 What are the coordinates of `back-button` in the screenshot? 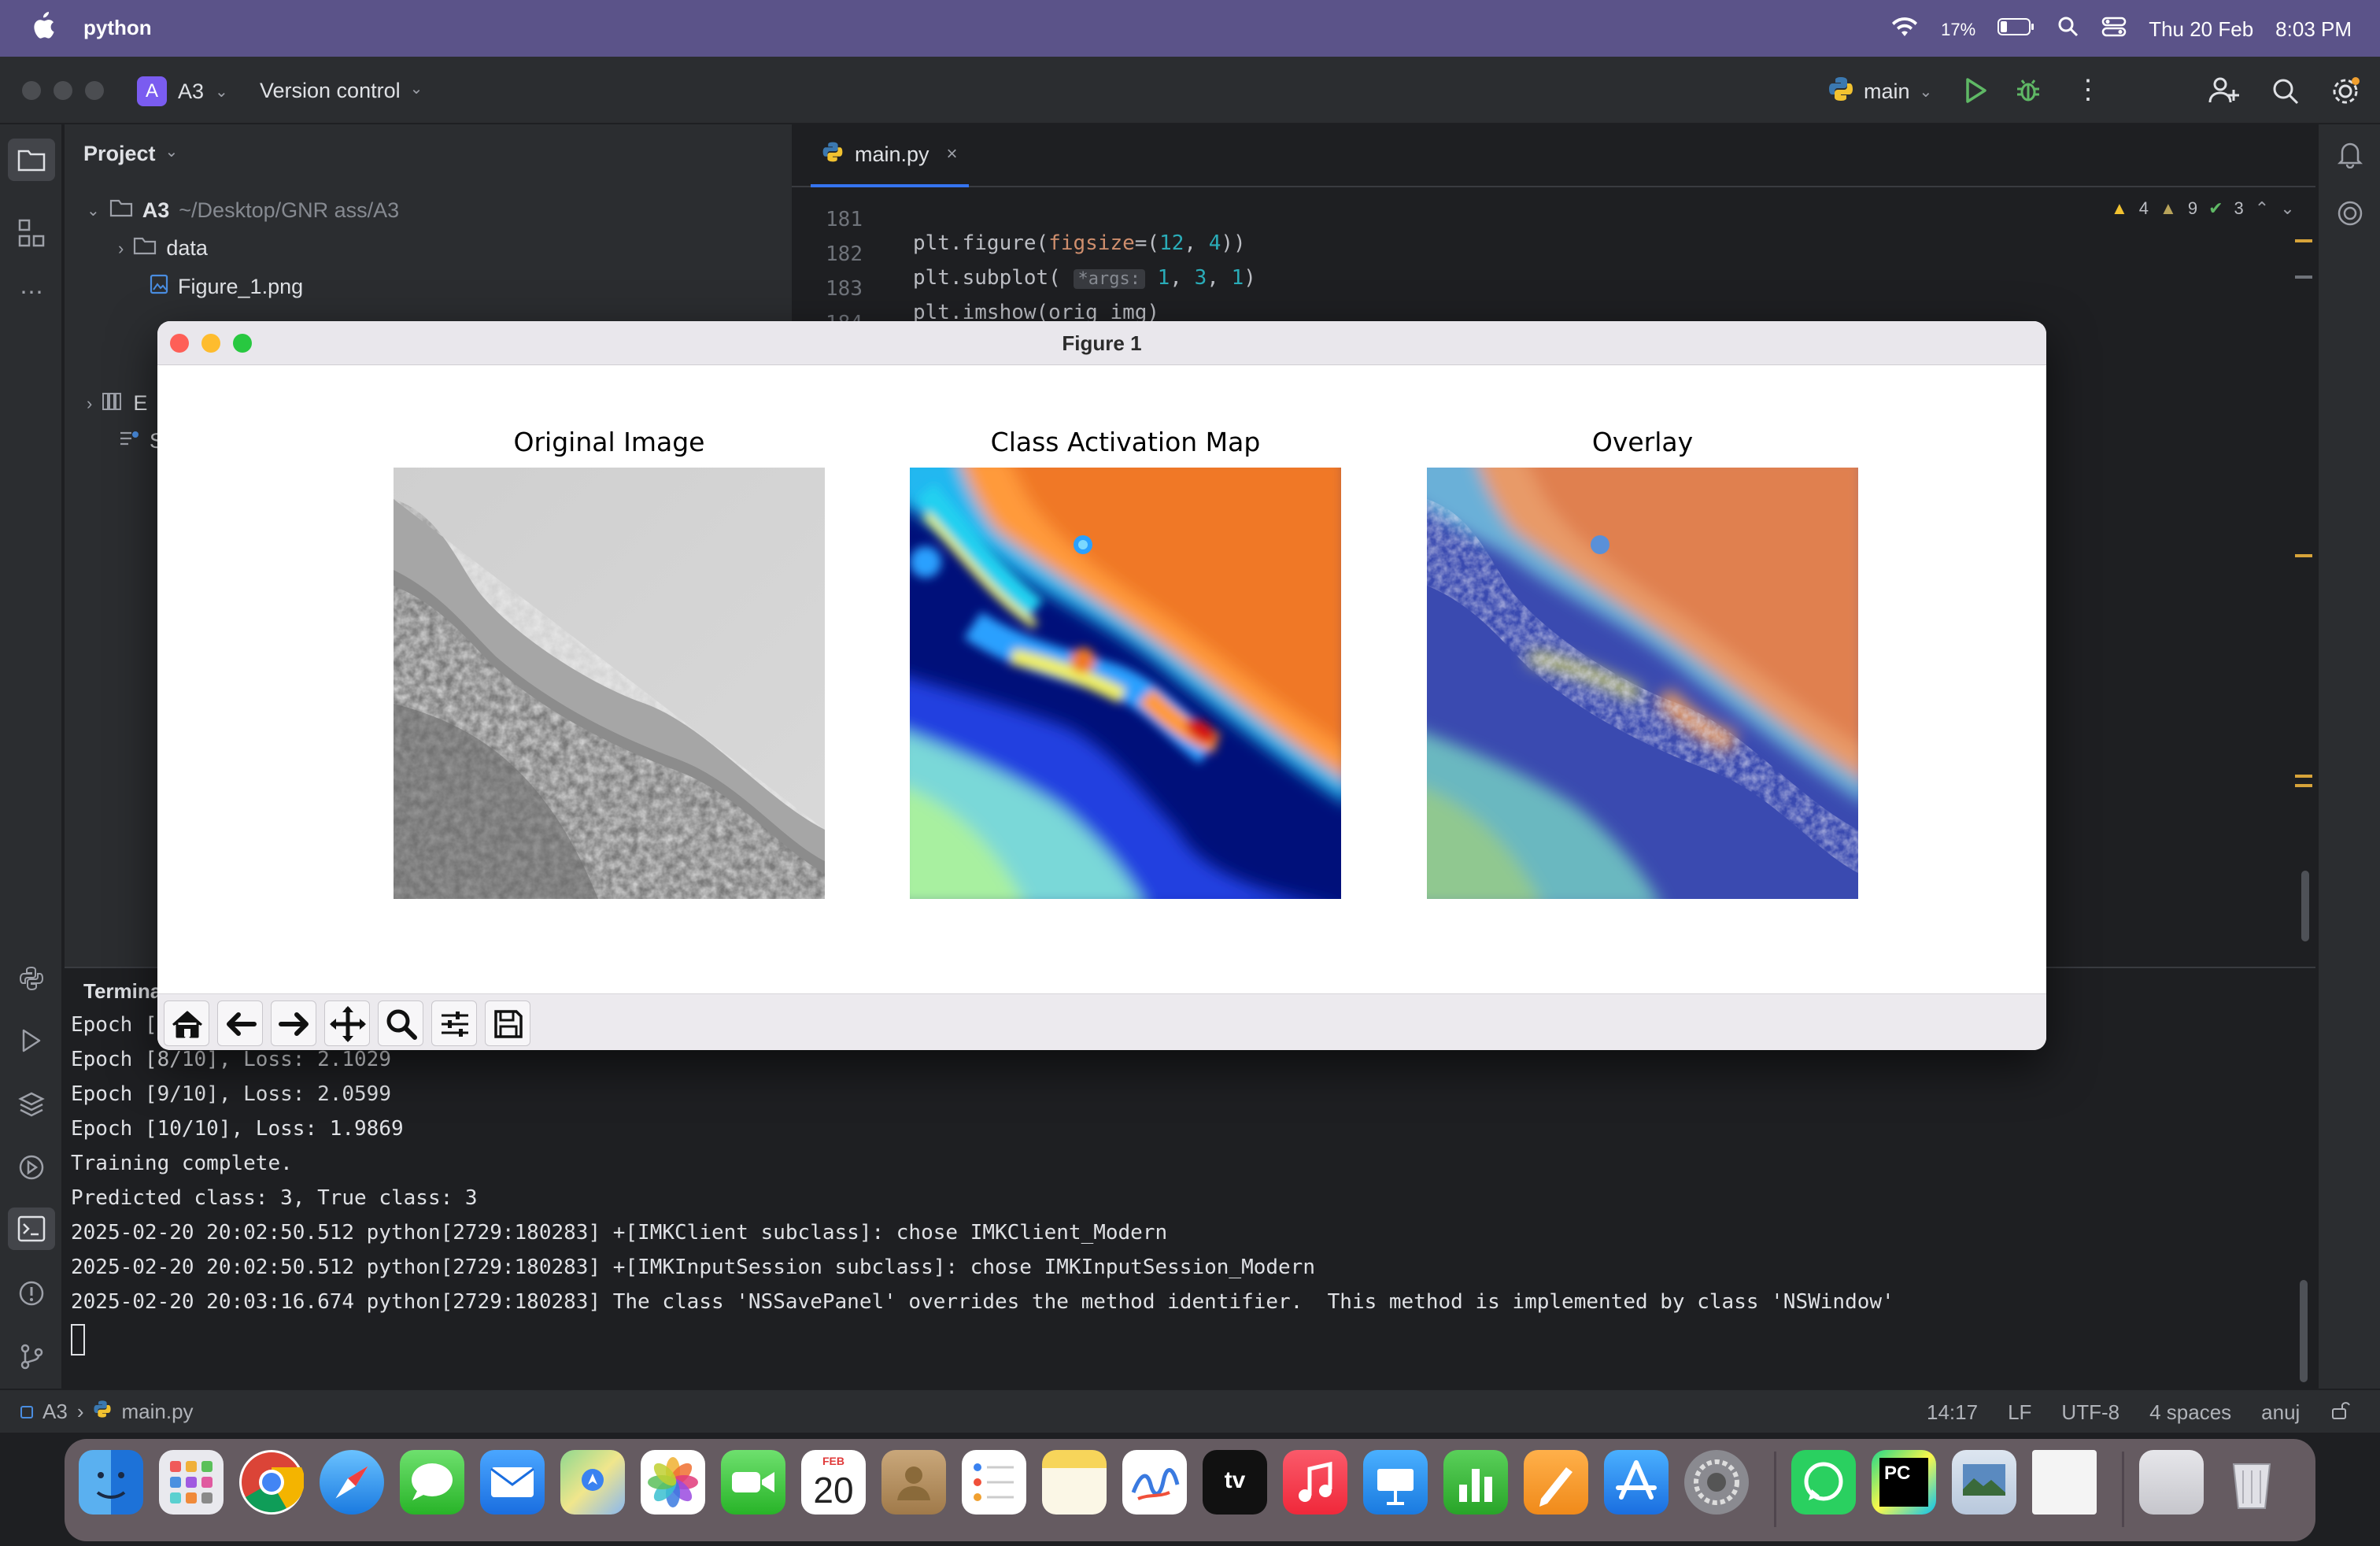 It's located at (240, 1023).